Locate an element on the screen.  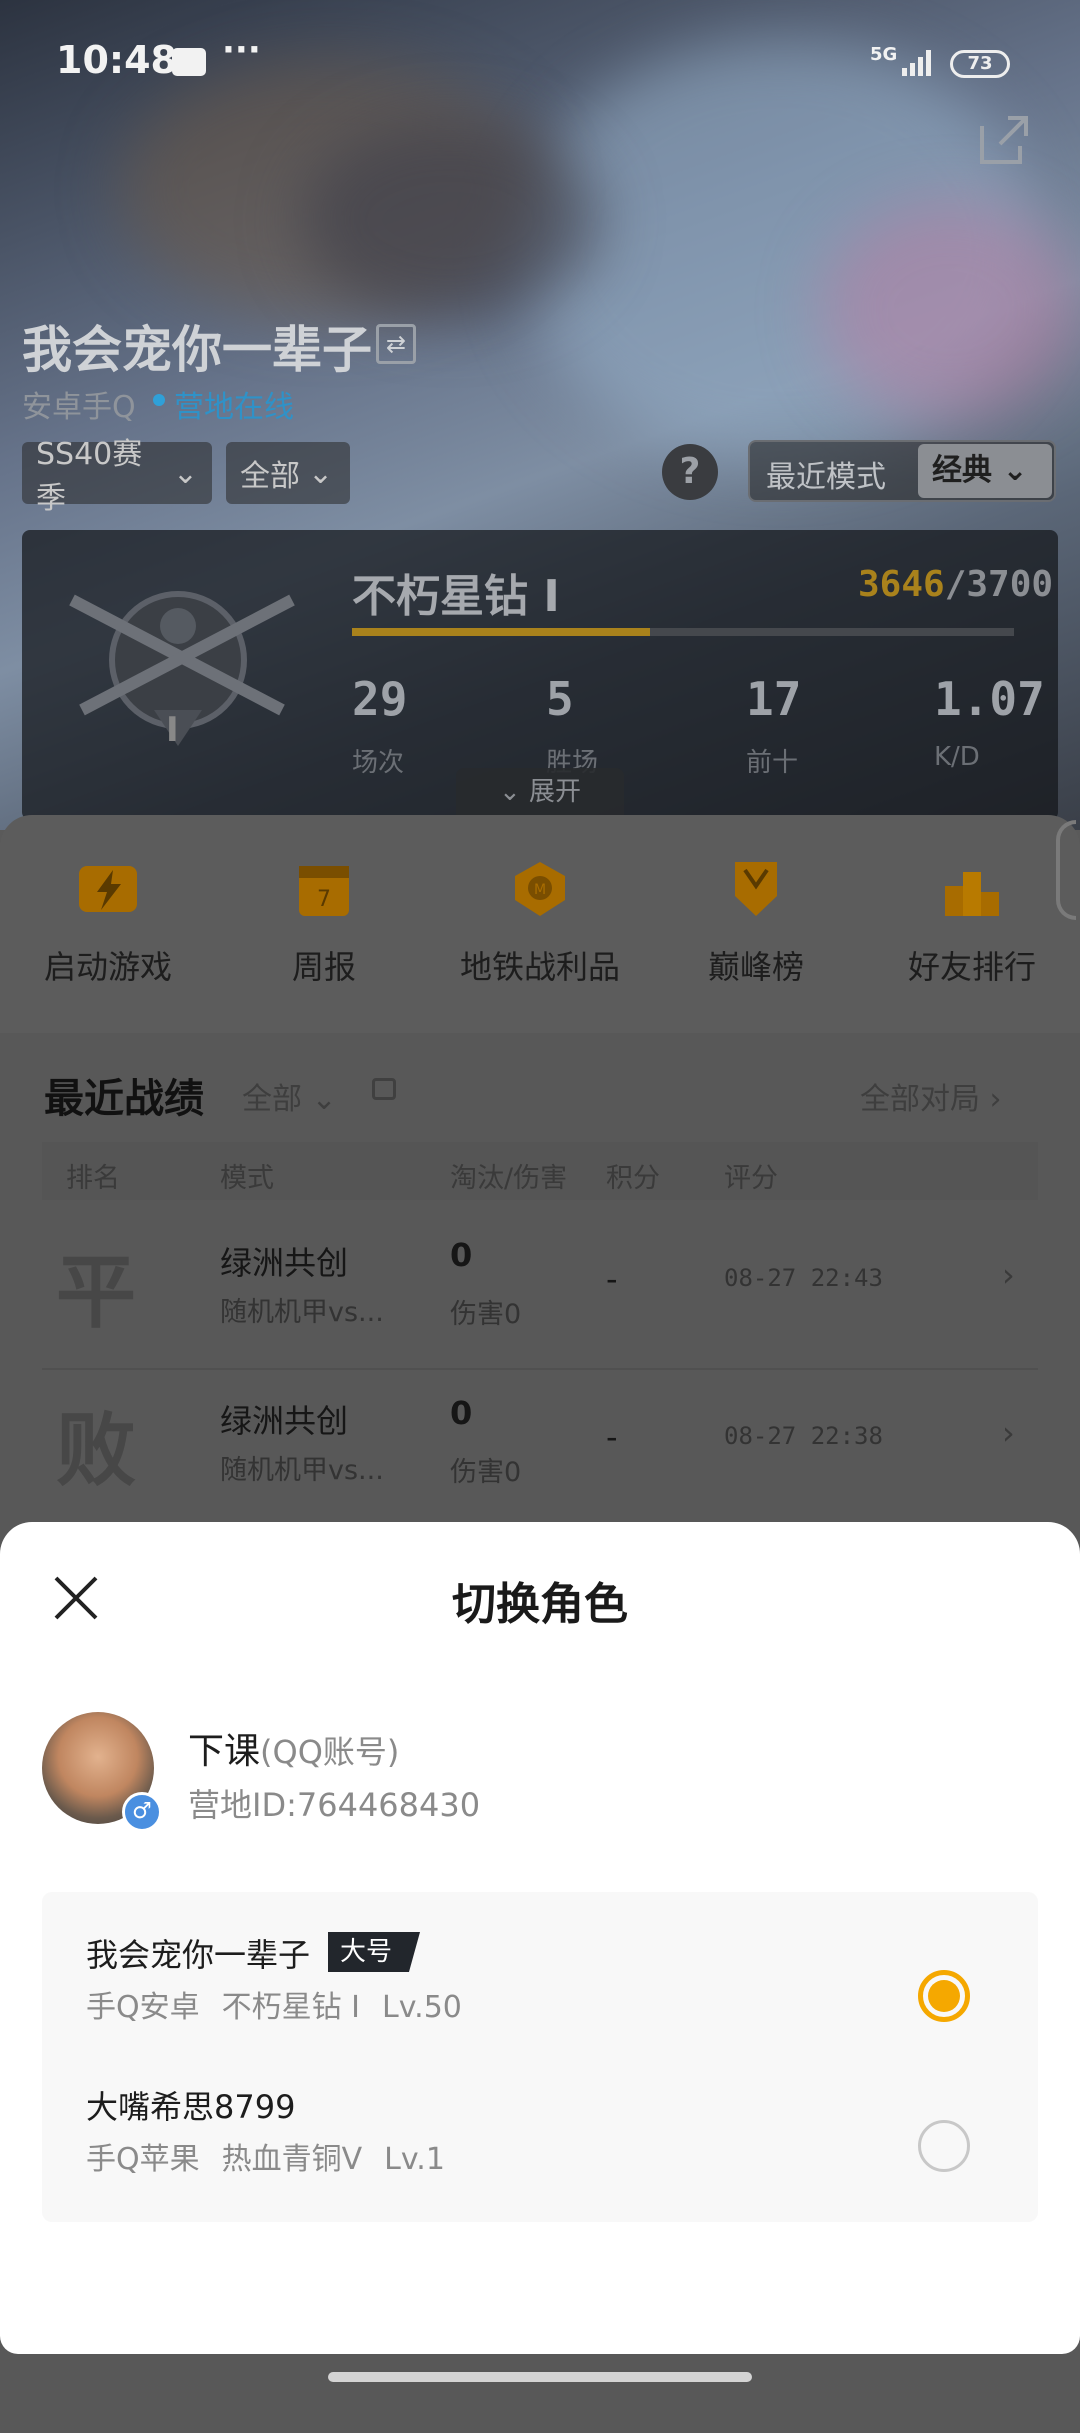
quick-action-label: 周报 is located at coordinates (323, 967).